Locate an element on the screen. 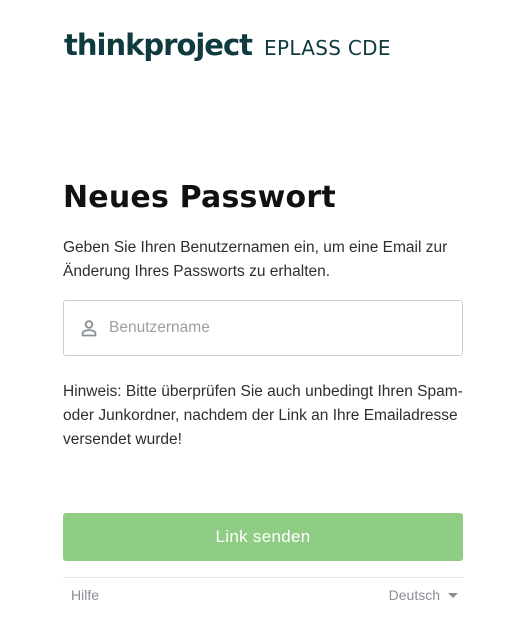 The image size is (523, 637). username-field is located at coordinates (263, 328).